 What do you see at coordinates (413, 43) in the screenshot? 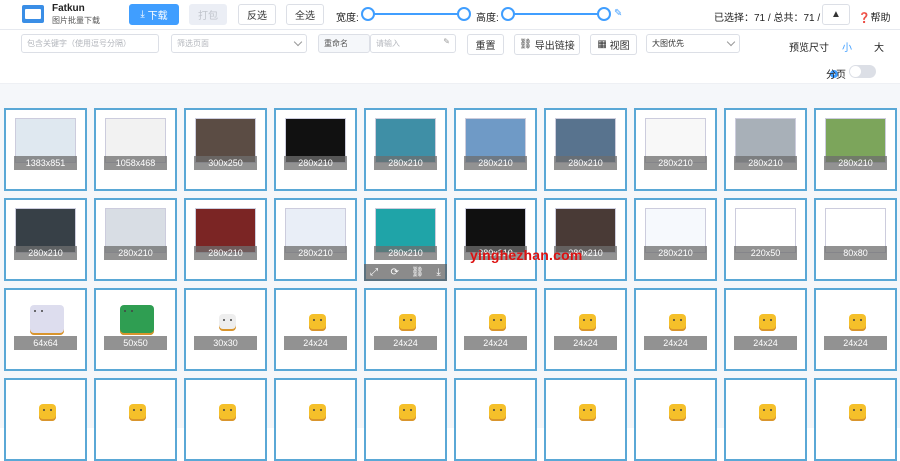
I see `rename-input: 请输入 ✎` at bounding box center [413, 43].